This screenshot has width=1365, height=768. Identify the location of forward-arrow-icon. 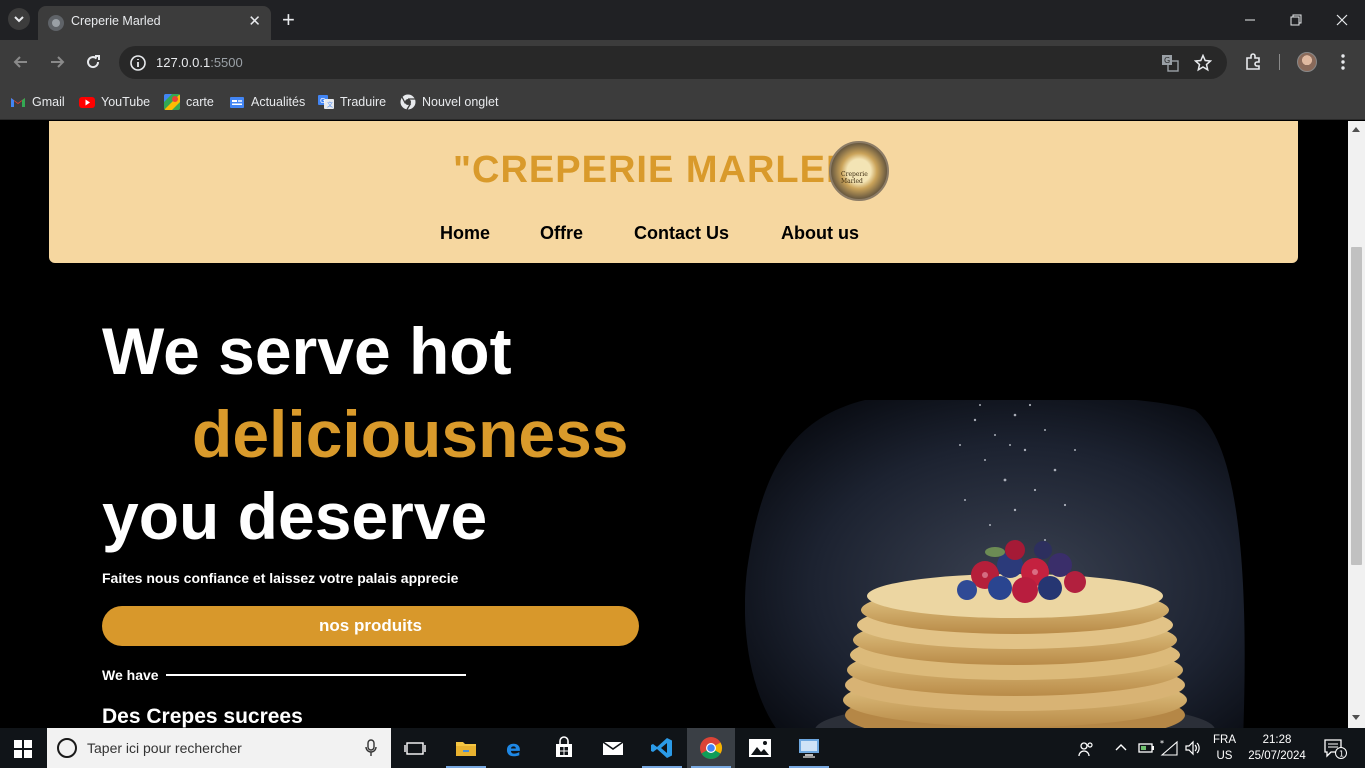
(57, 62).